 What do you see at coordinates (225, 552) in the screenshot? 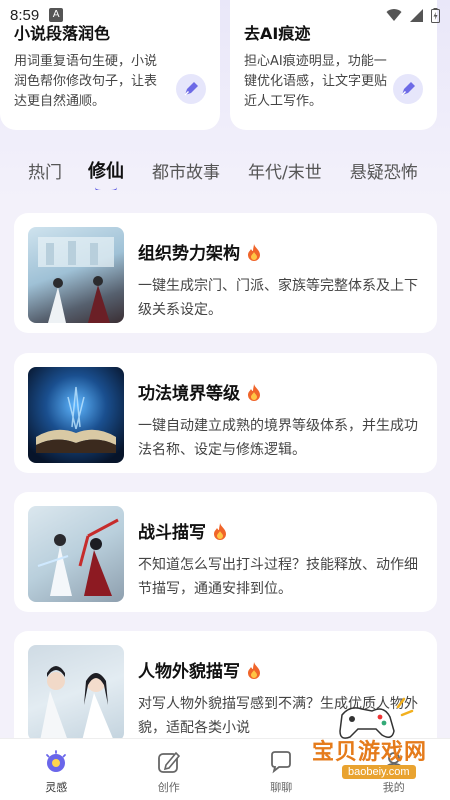
I see `feature-card-battle: 战斗描写 不知道怎么写出打斗过程？技能释放、动作细节描写，通通安排到位。` at bounding box center [225, 552].